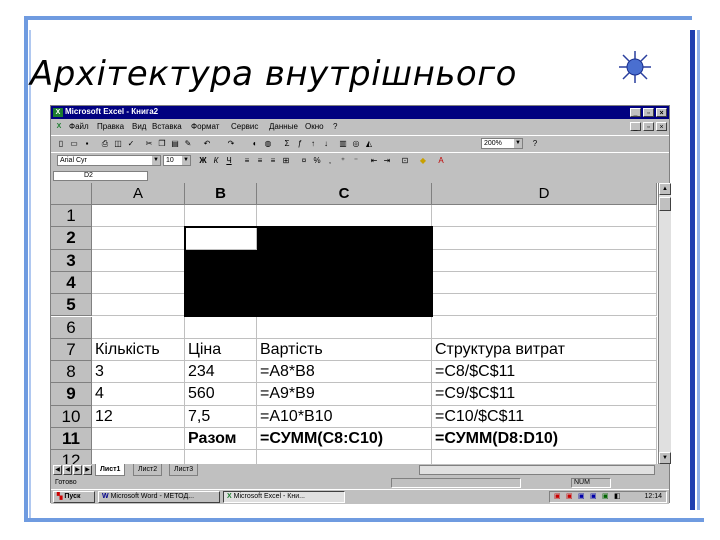 Image resolution: width=720 pixels, height=540 pixels. What do you see at coordinates (177, 160) in the screenshot?
I see `font-size-select: 10 ▼` at bounding box center [177, 160].